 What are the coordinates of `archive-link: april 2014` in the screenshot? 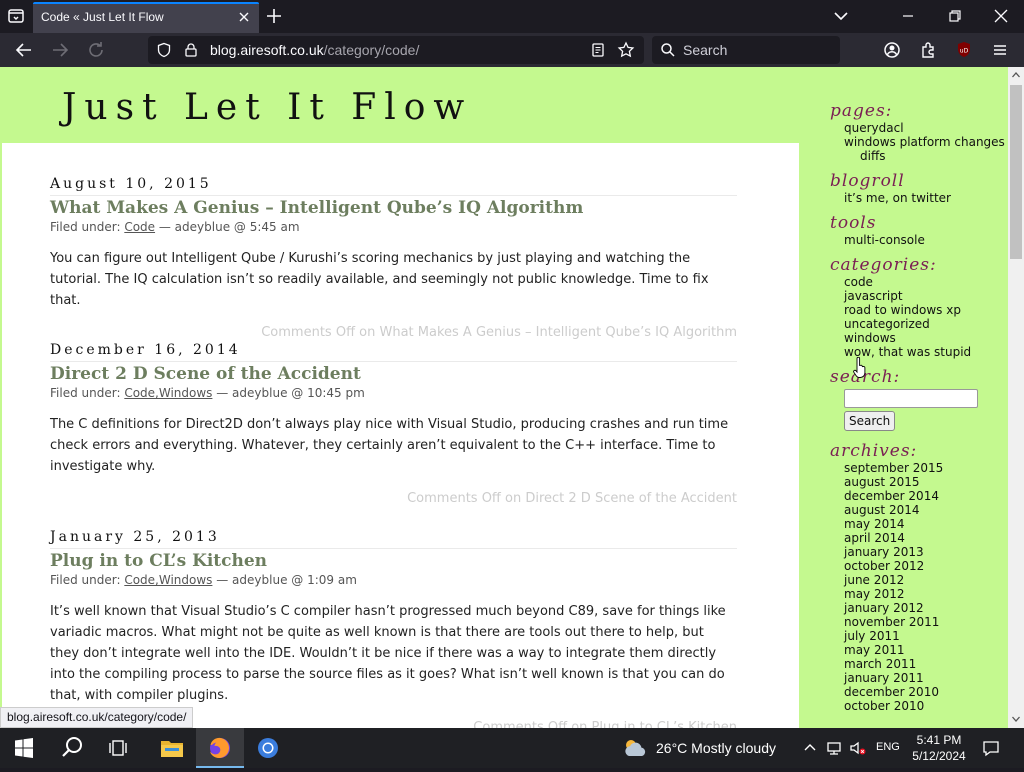 It's located at (925, 538).